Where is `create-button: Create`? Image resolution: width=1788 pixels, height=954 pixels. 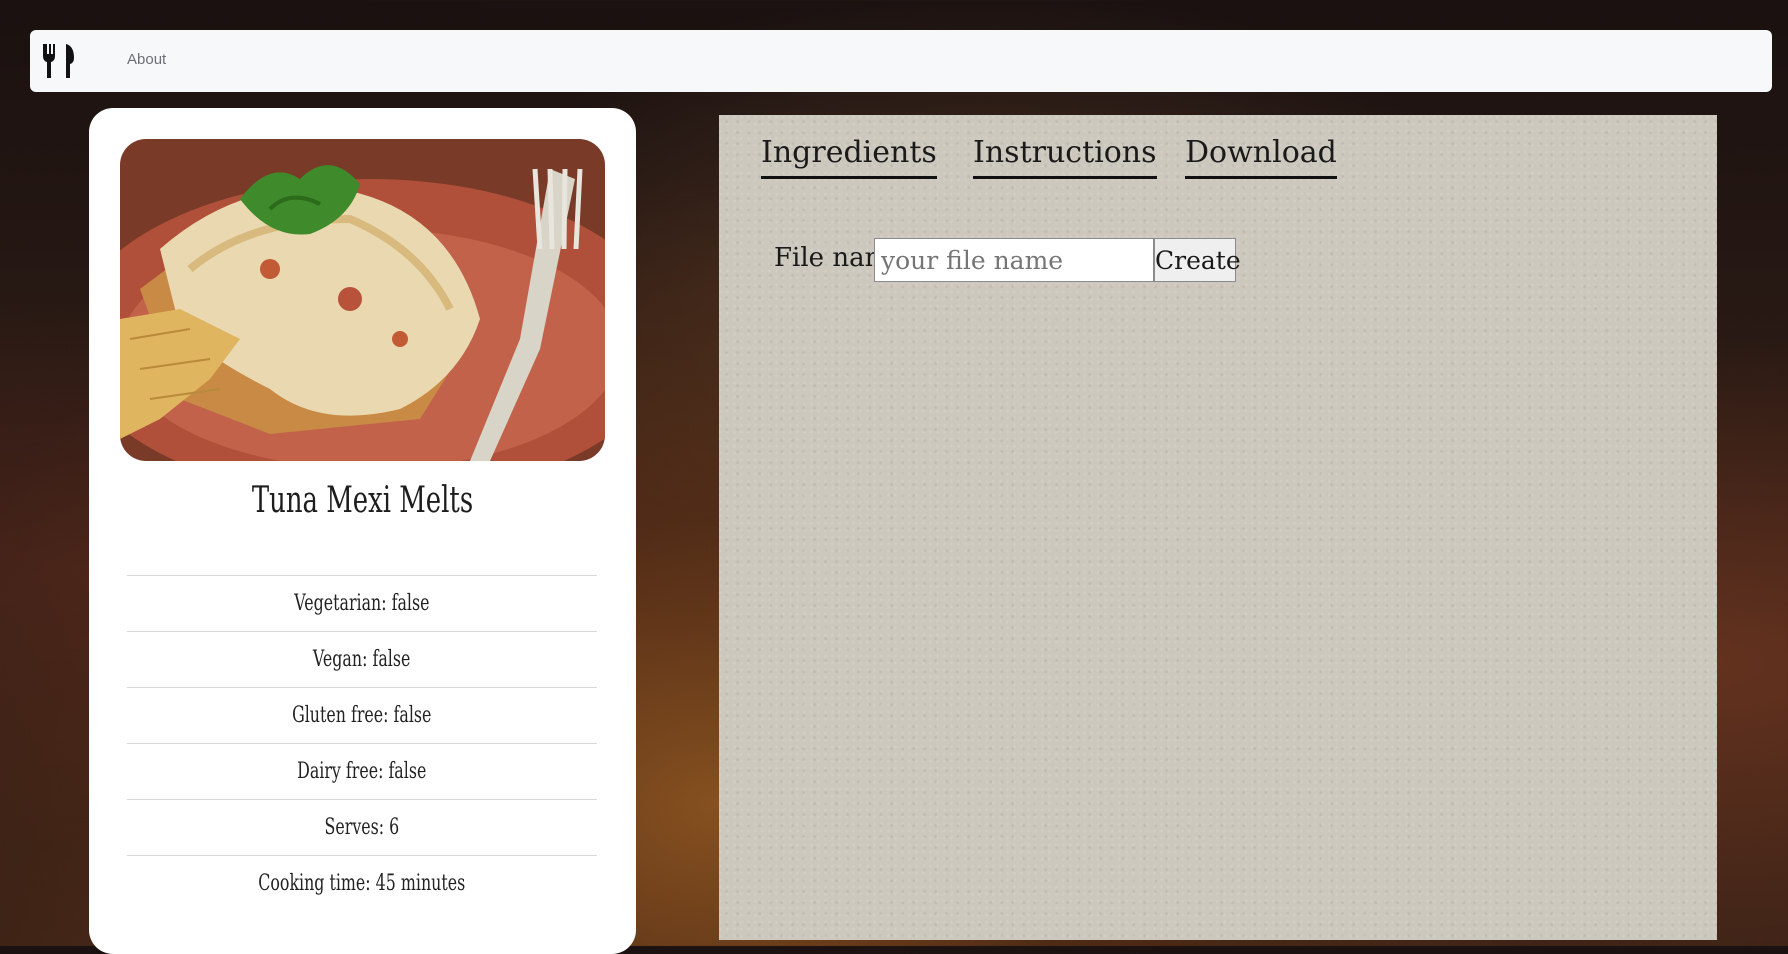
create-button: Create is located at coordinates (1197, 260).